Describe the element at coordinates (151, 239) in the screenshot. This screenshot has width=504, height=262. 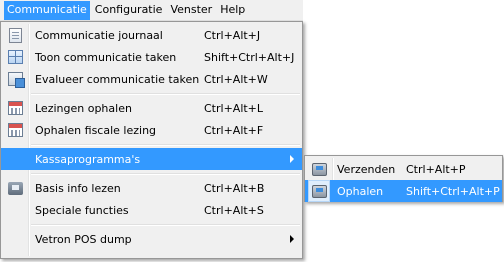
I see `menu-item-vetron-pos-dump: Vetron POS dump` at that location.